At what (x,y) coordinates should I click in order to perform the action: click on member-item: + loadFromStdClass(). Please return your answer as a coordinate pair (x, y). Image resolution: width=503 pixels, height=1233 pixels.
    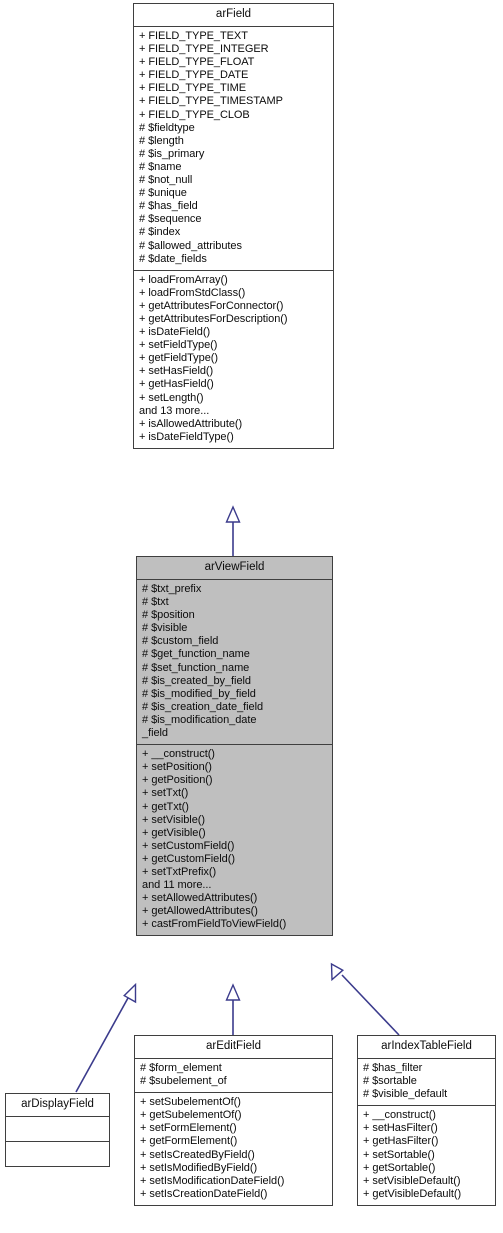
    Looking at the image, I should click on (192, 292).